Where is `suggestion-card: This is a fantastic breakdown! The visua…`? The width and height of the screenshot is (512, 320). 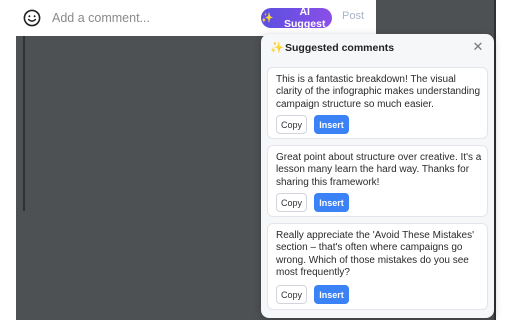 suggestion-card: This is a fantastic breakdown! The visua… is located at coordinates (377, 103).